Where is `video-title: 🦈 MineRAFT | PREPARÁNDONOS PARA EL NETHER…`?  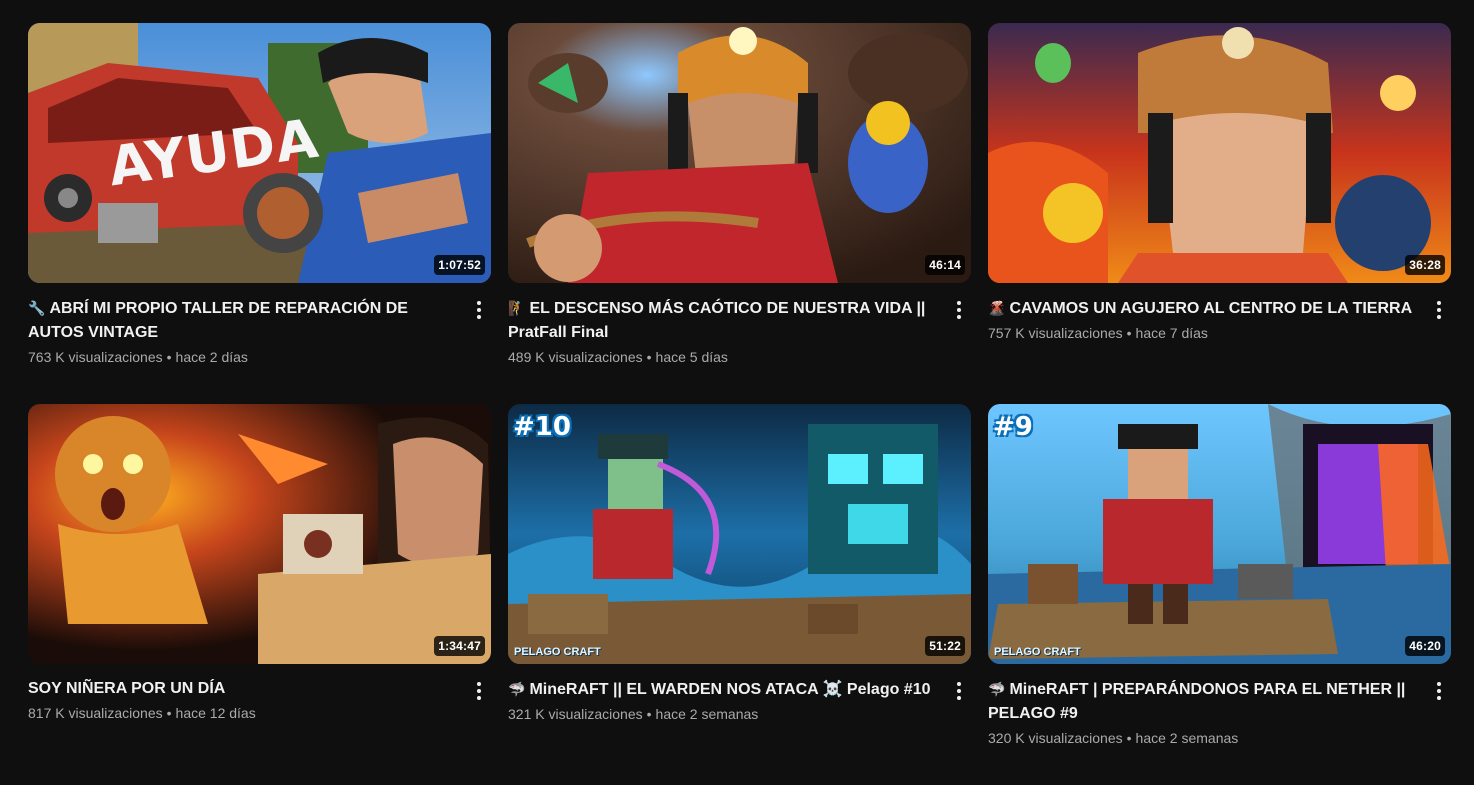
video-title: 🦈 MineRAFT | PREPARÁNDONOS PARA EL NETHER… is located at coordinates (1201, 701).